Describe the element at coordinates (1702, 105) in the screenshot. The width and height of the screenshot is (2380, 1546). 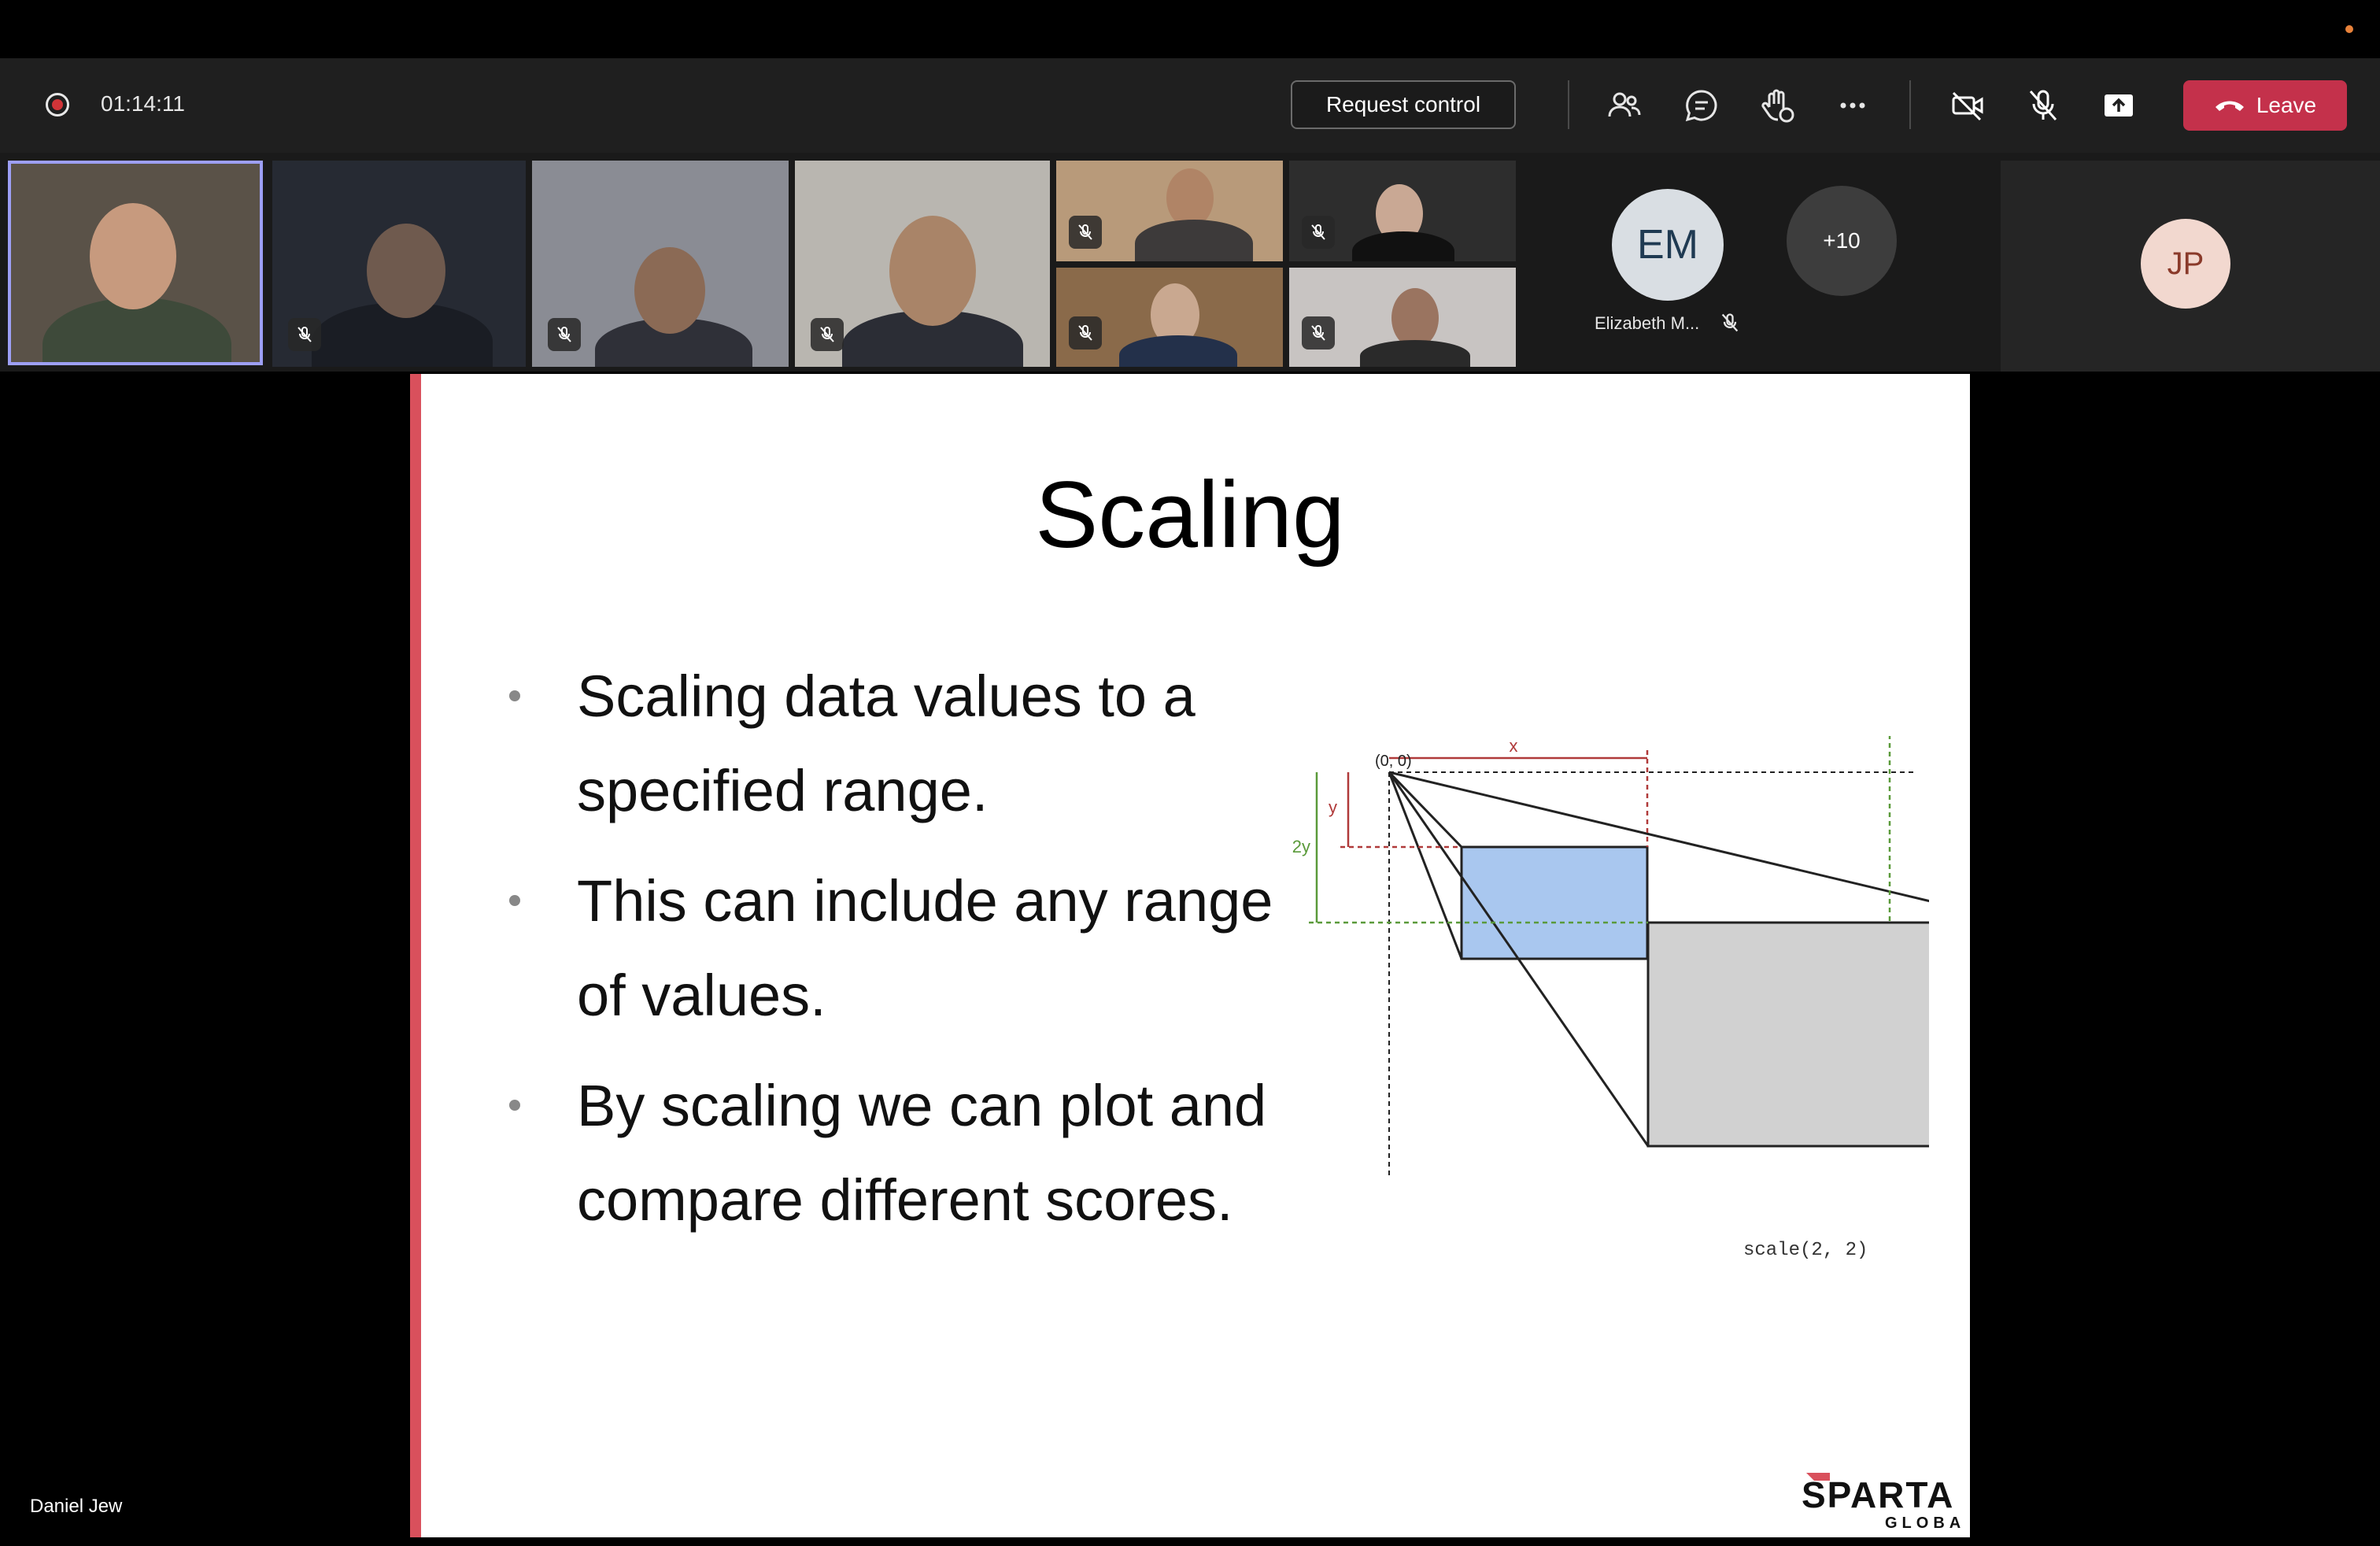
I see `chat-icon` at that location.